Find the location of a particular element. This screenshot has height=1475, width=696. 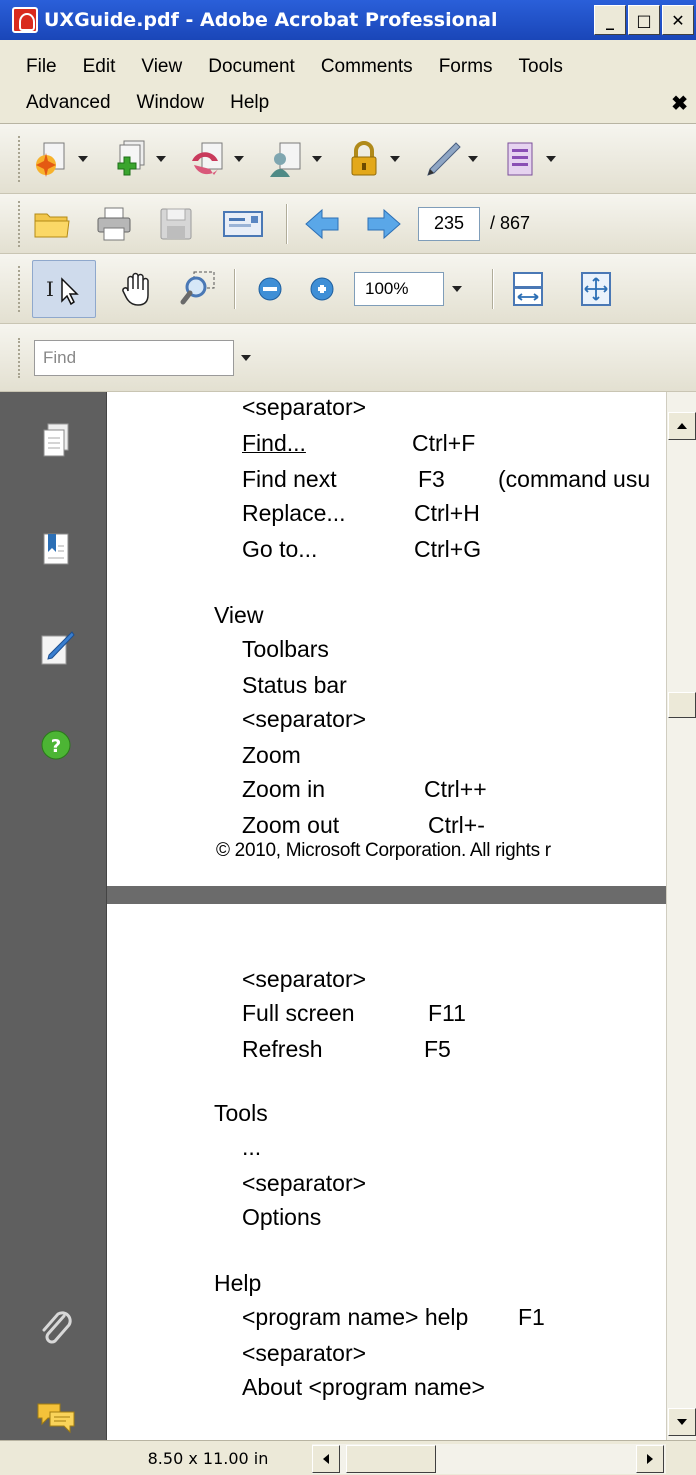

help-icon: ? is located at coordinates (56, 745).